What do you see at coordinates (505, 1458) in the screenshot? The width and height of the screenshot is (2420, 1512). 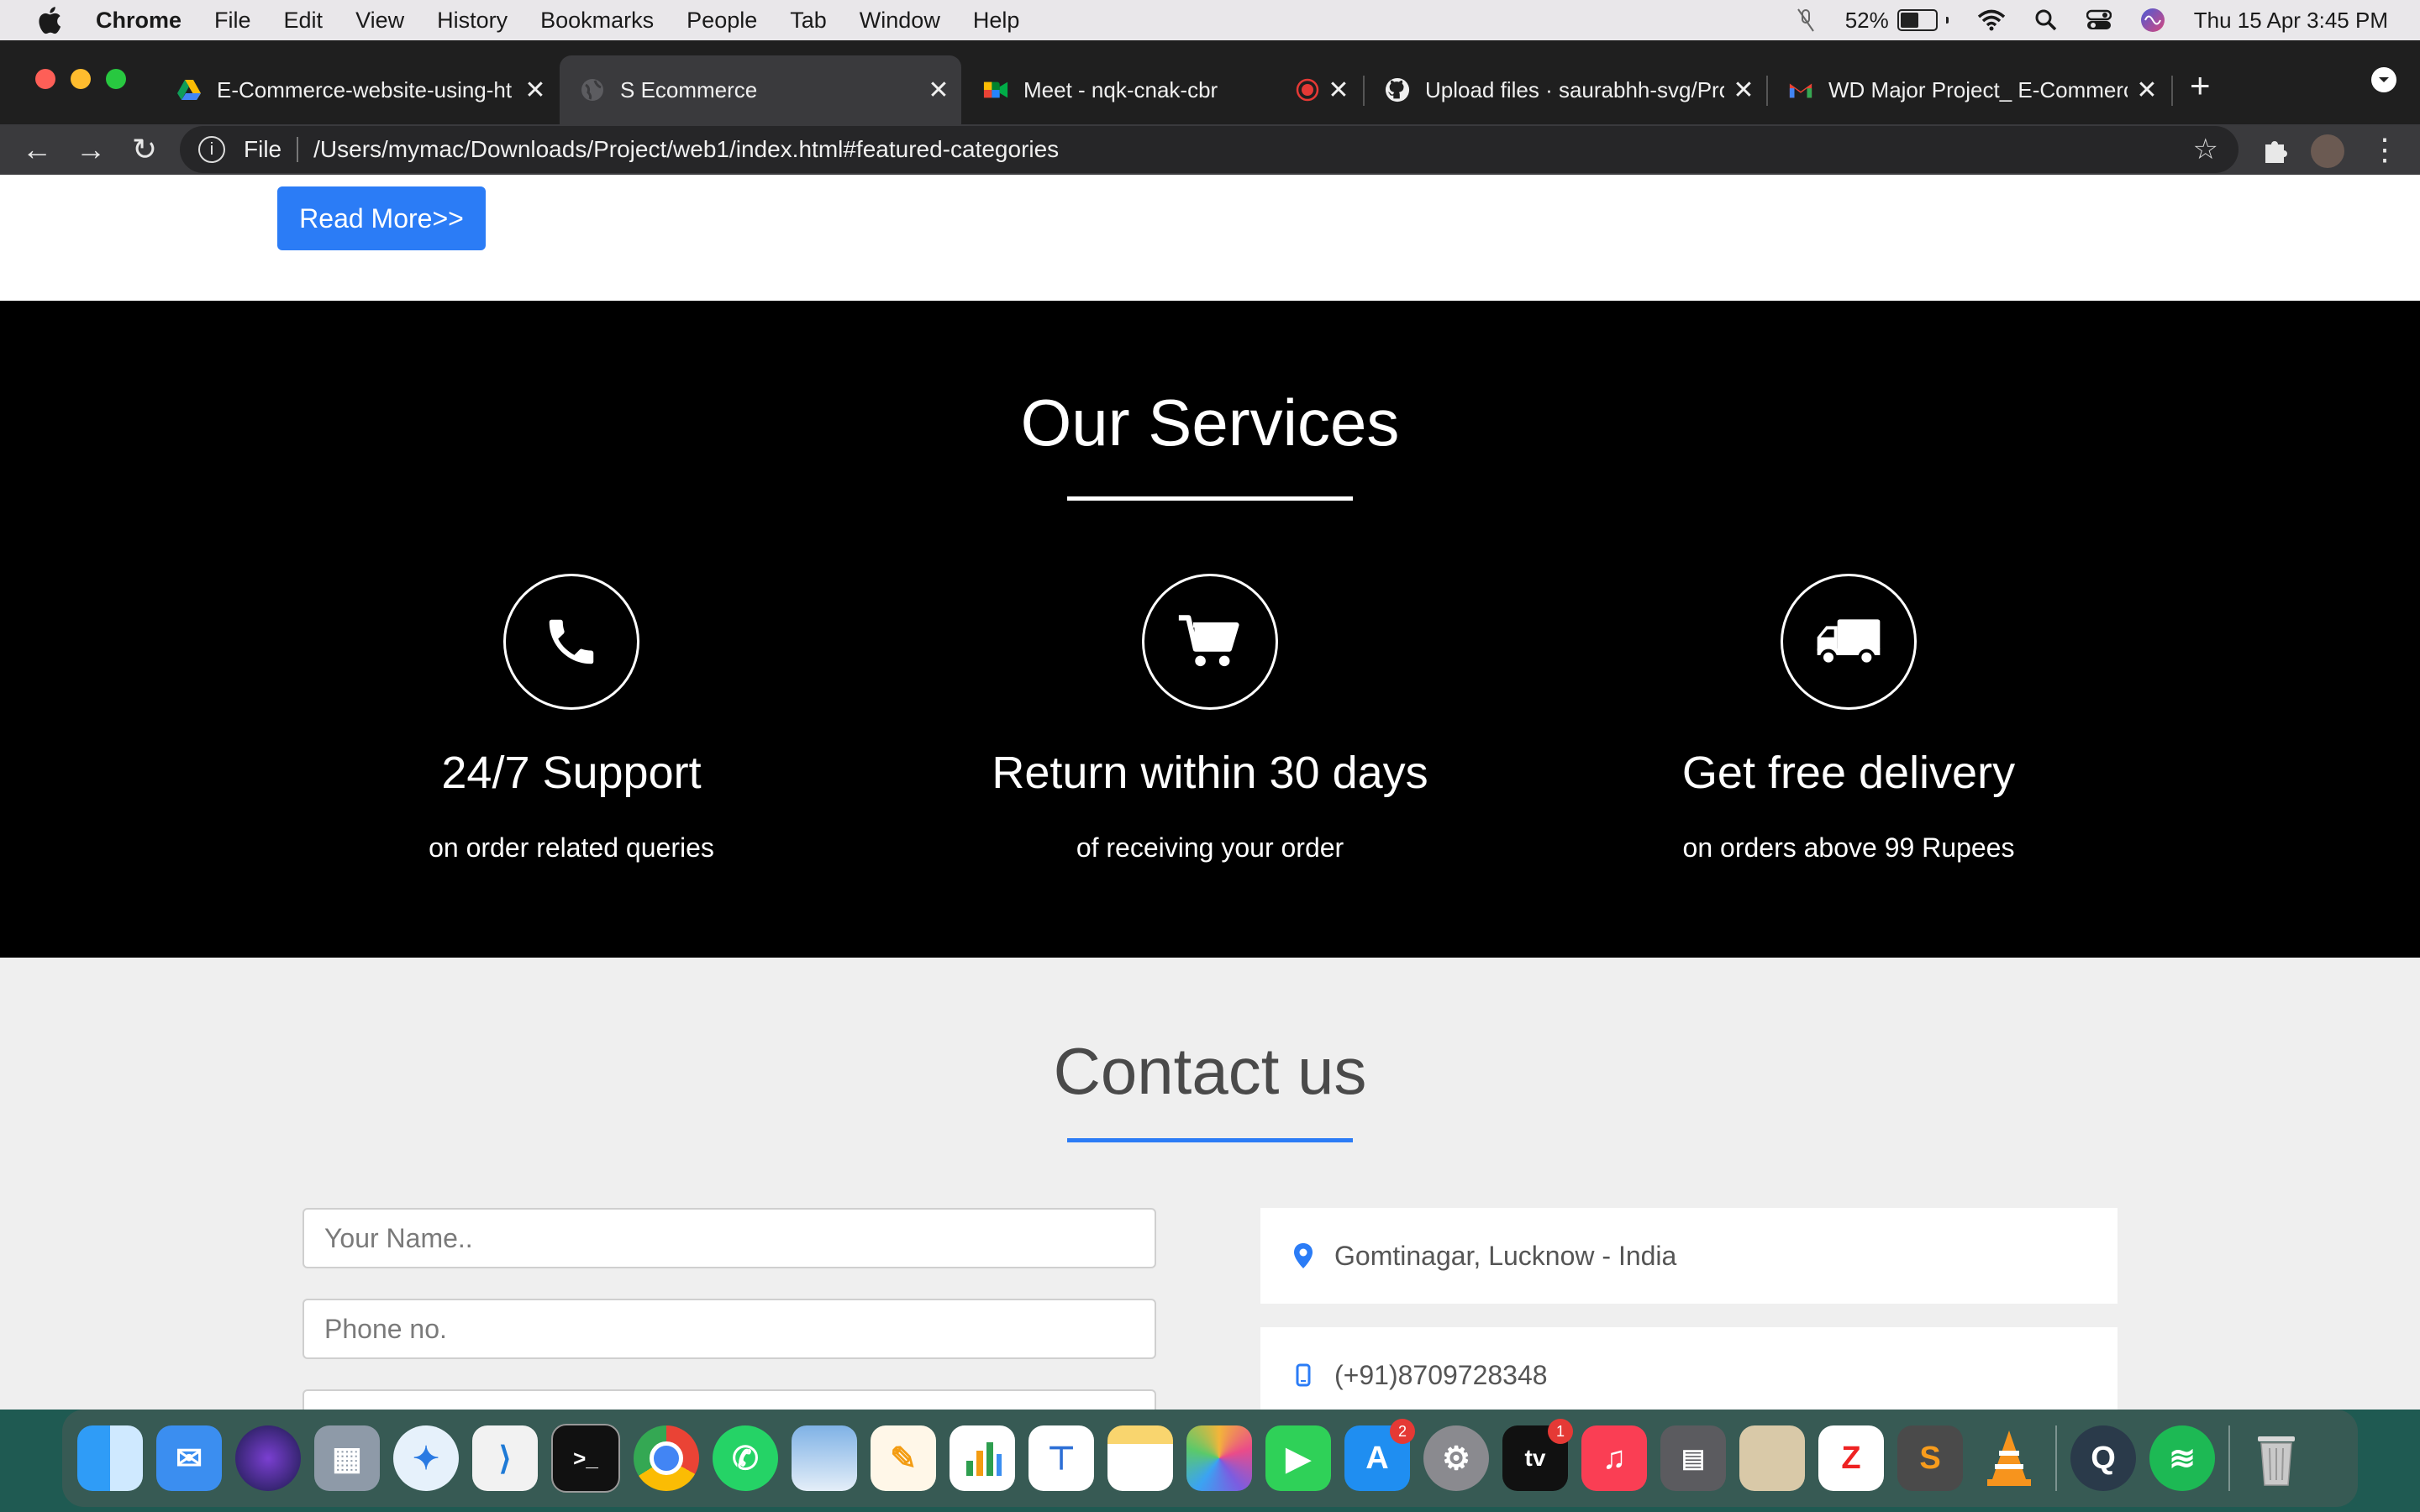 I see `vscode-icon: ⟩` at bounding box center [505, 1458].